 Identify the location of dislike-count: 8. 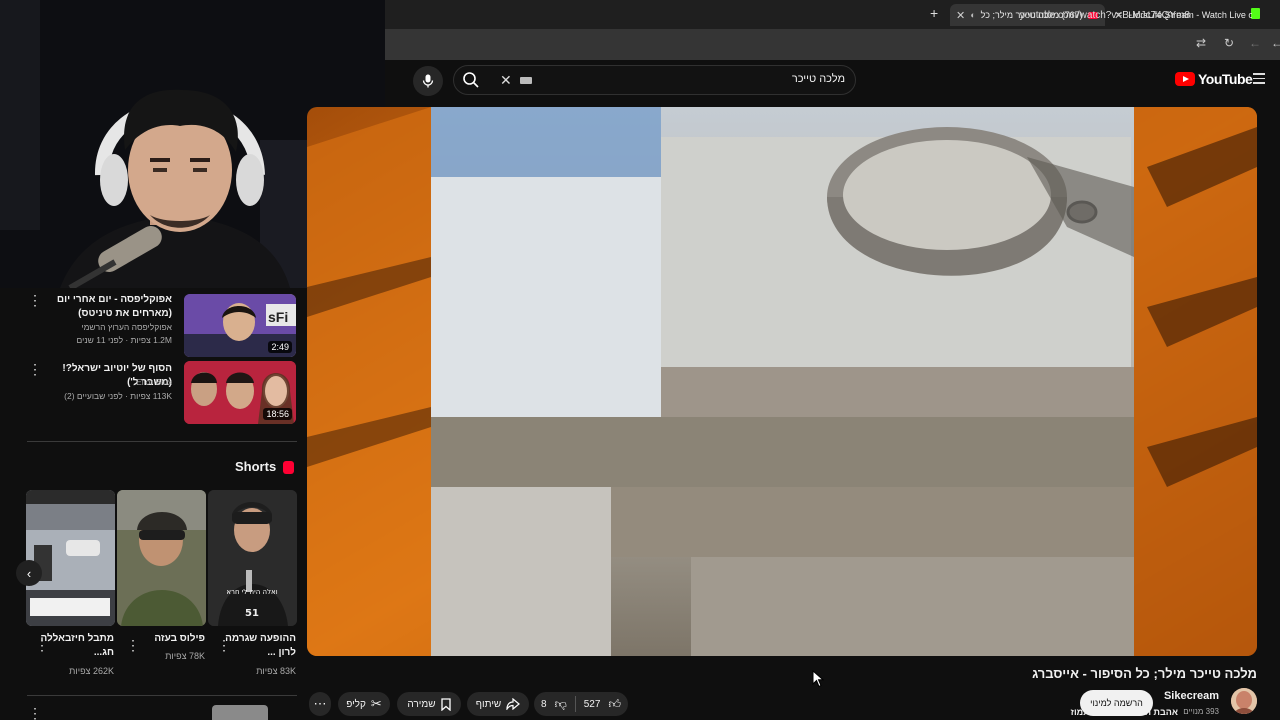
(544, 704).